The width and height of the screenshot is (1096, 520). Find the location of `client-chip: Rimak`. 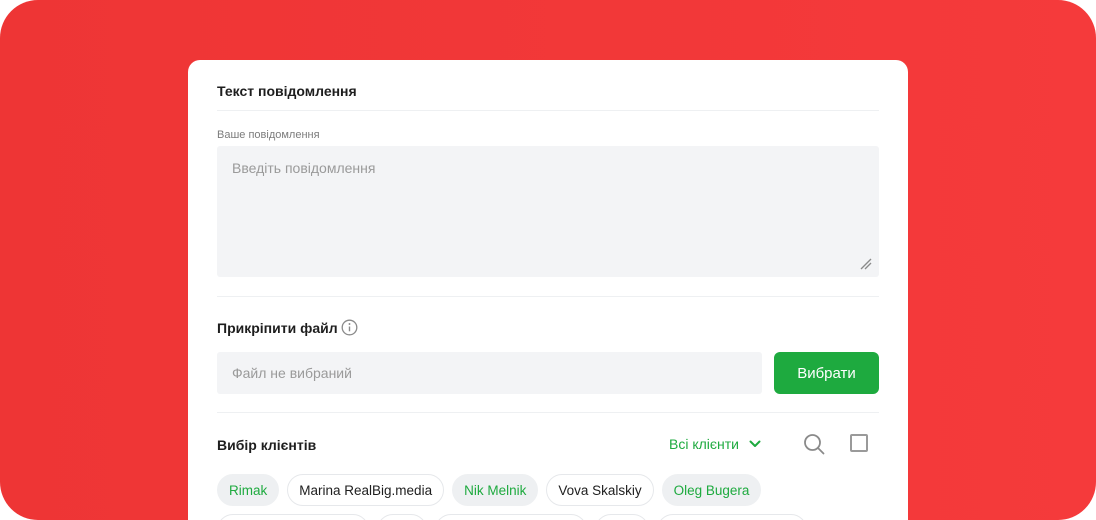

client-chip: Rimak is located at coordinates (248, 490).